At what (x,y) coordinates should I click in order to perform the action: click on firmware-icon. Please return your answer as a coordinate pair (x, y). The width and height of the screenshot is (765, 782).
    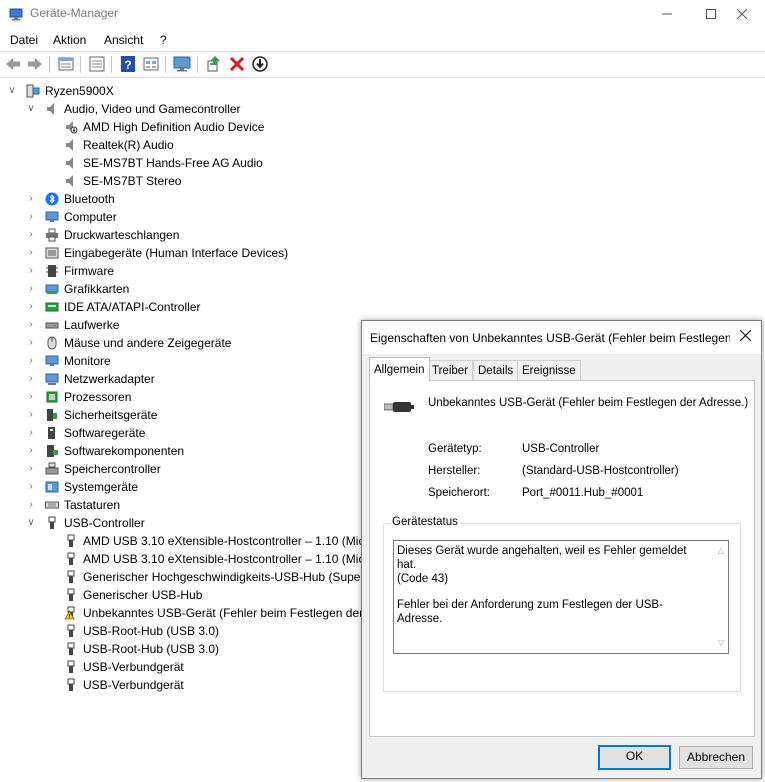
    Looking at the image, I should click on (52, 271).